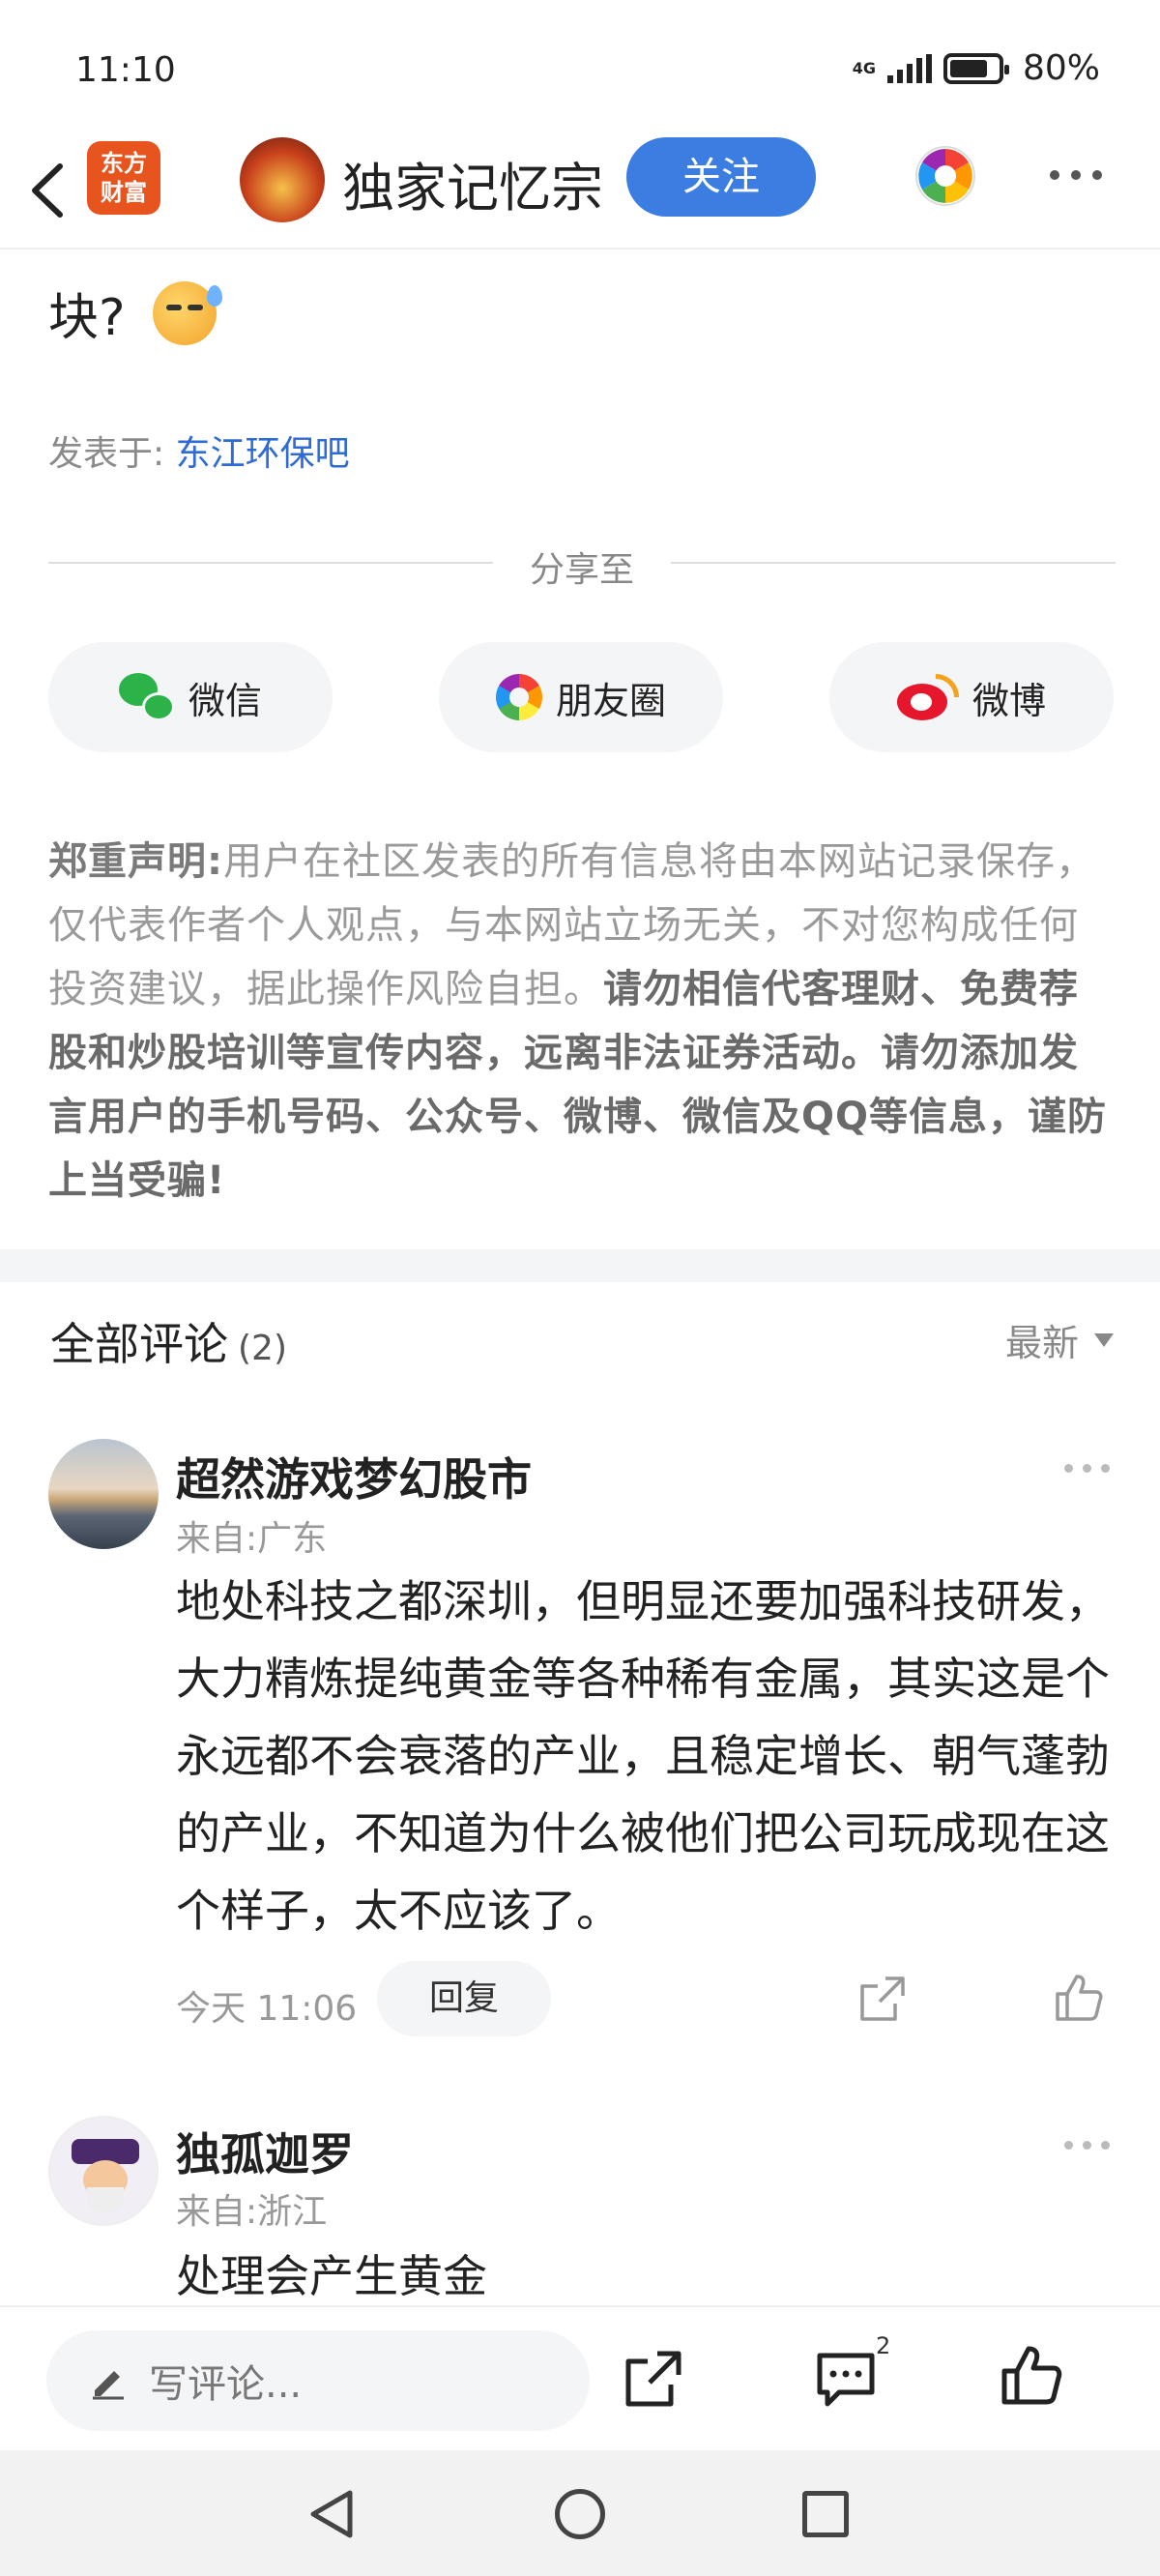  Describe the element at coordinates (464, 1998) in the screenshot. I see `reply-button: 回复` at that location.